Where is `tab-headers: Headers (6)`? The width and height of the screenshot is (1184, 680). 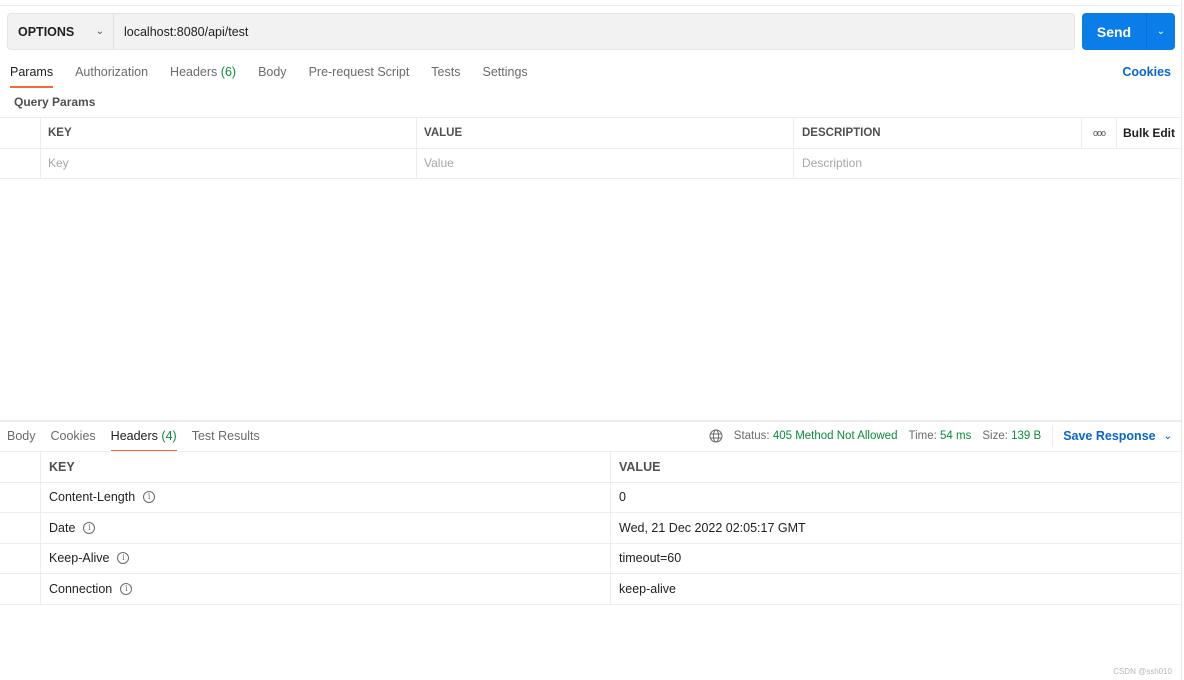
tab-headers: Headers (6) is located at coordinates (203, 75).